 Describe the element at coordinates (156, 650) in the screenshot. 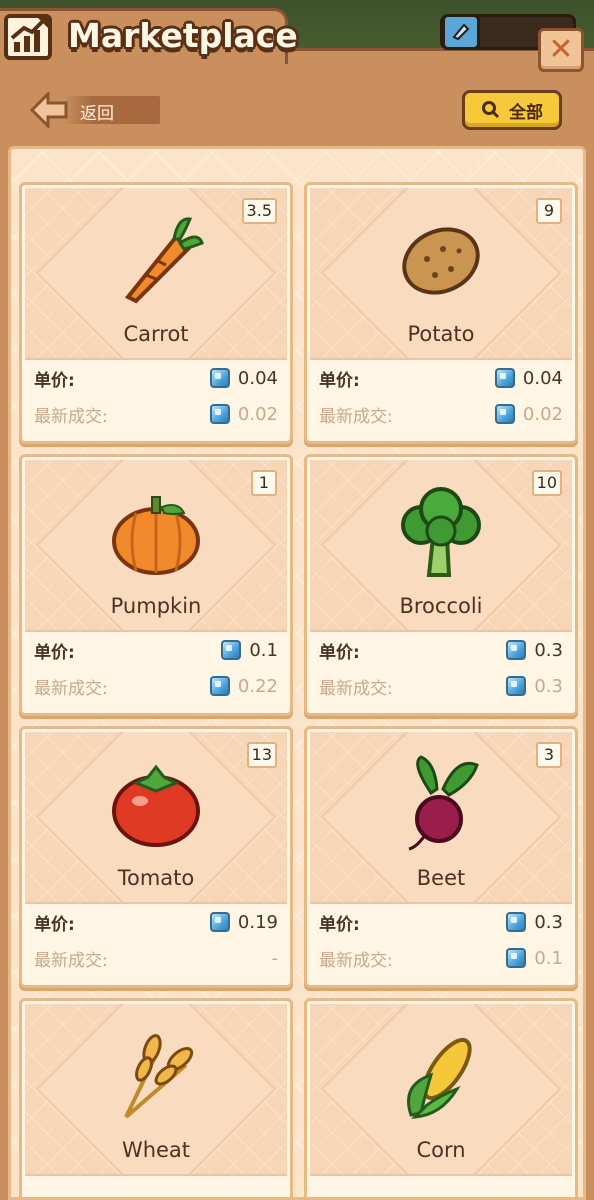

I see `unit-price-row: 单价: 0.1` at that location.